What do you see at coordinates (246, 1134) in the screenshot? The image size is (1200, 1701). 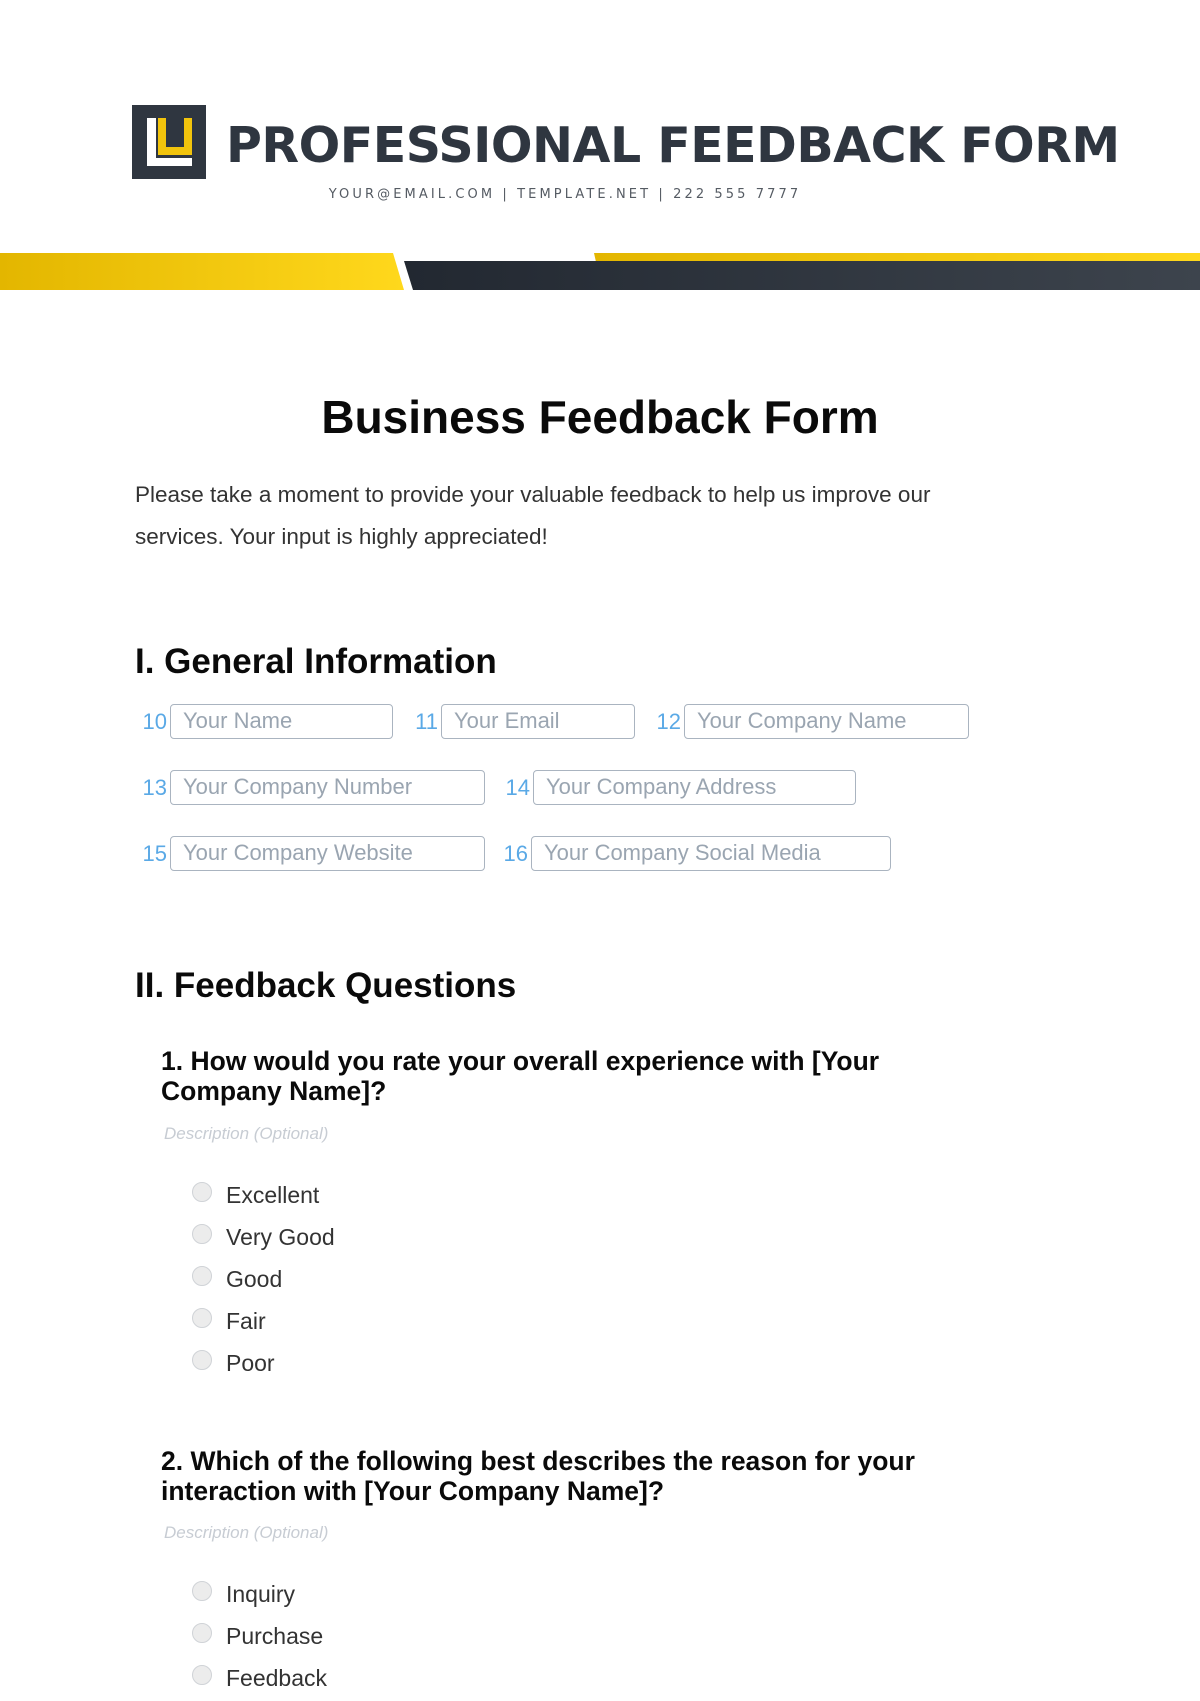 I see `question-1-description: Description (Optional)` at bounding box center [246, 1134].